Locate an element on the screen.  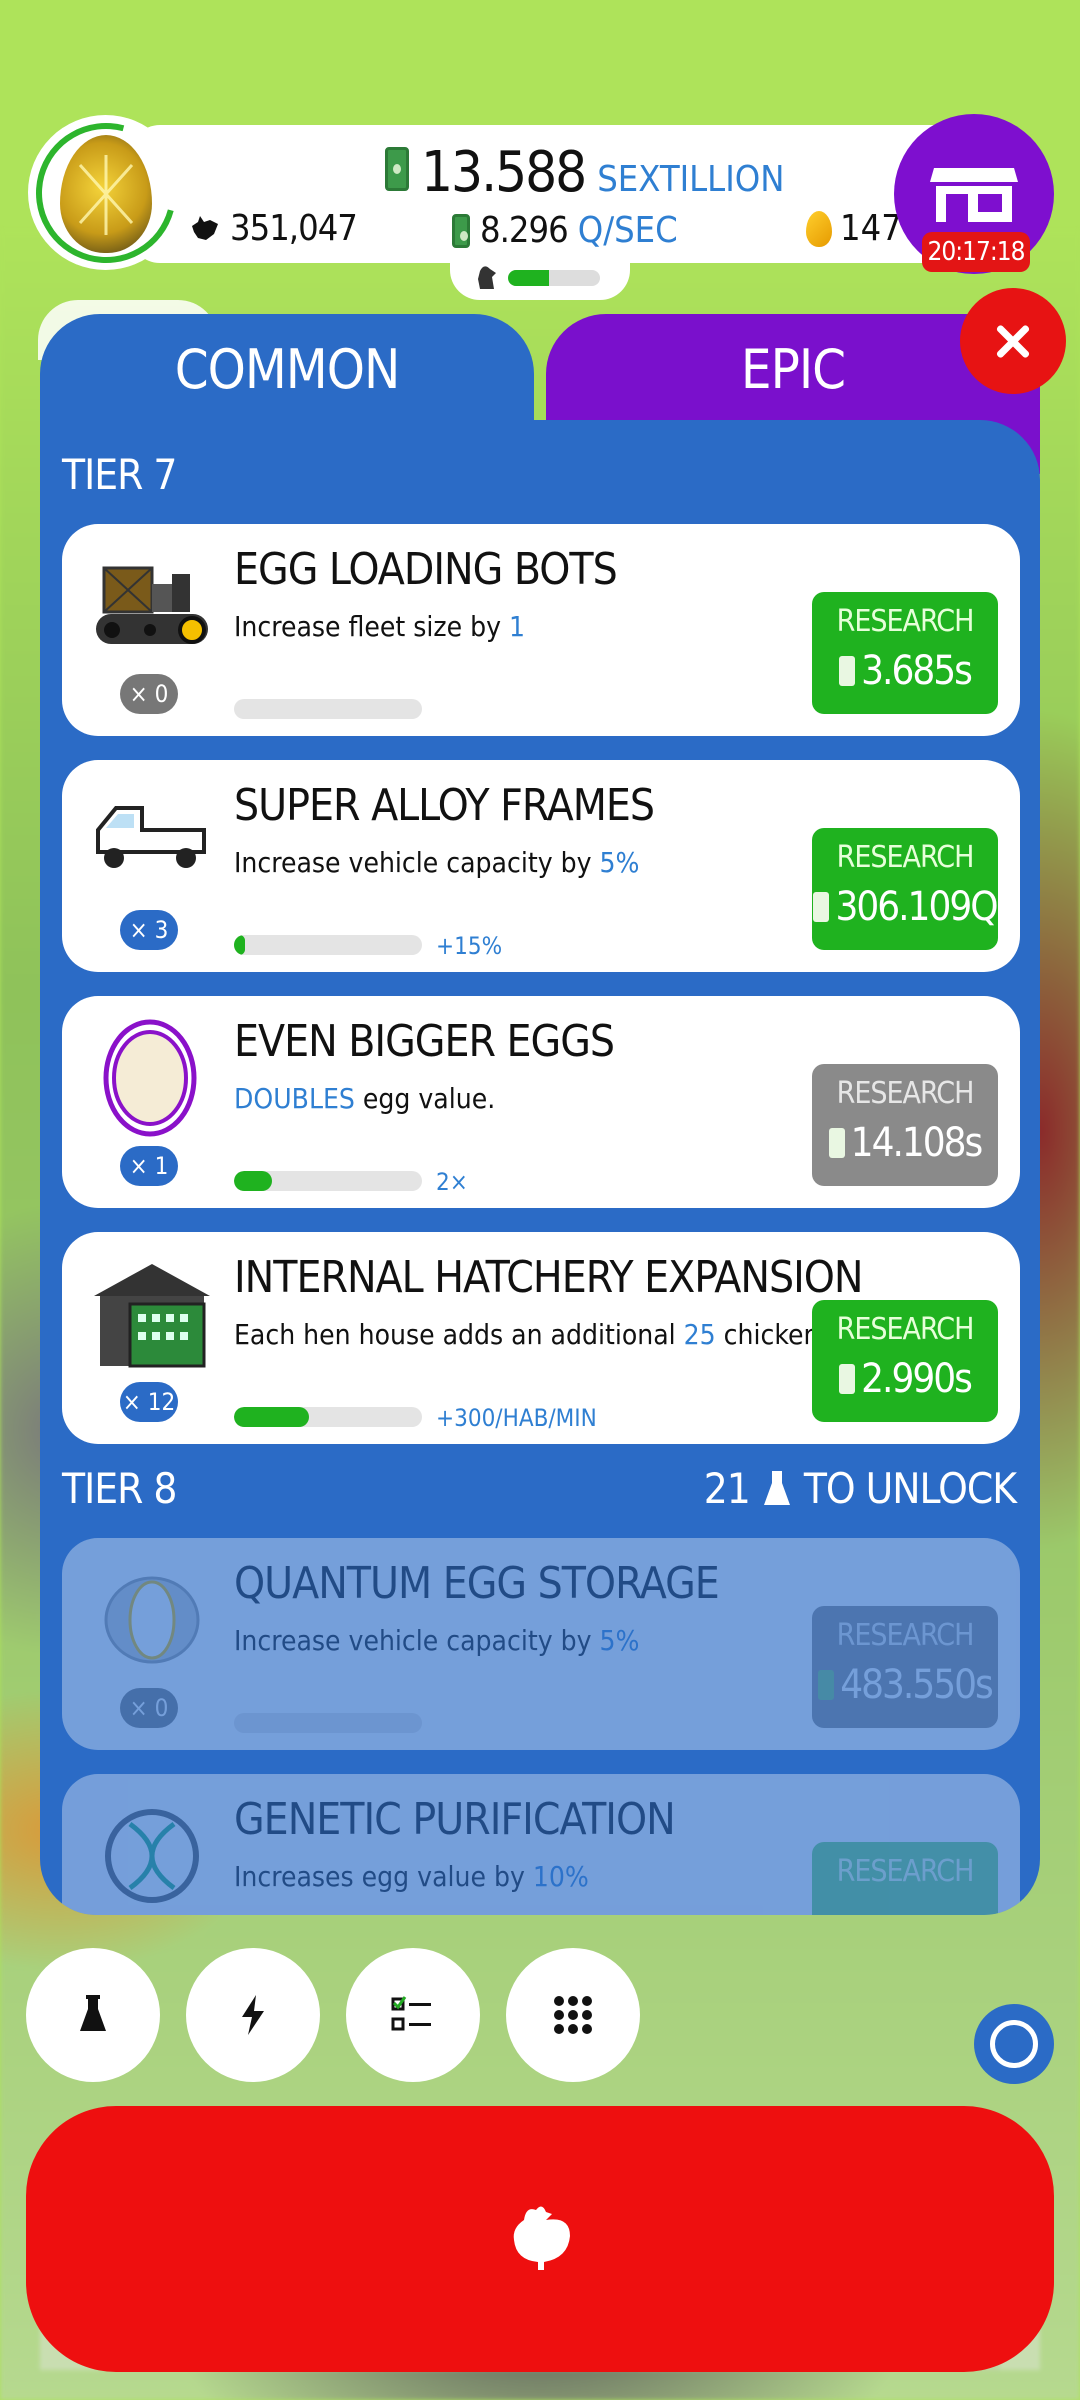
income-rate: 8.296 Q/SEC is located at coordinates (565, 230).